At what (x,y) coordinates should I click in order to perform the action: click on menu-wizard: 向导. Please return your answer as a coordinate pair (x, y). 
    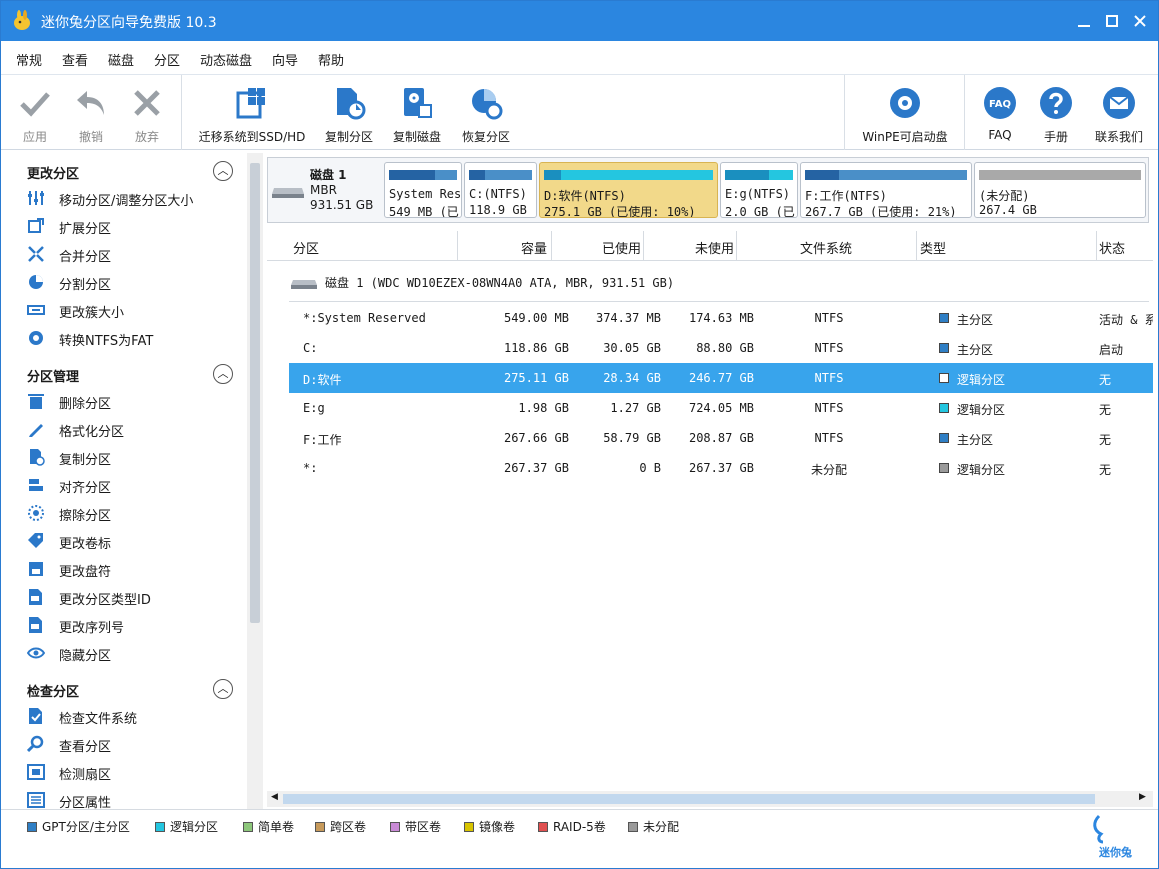
    Looking at the image, I should click on (285, 59).